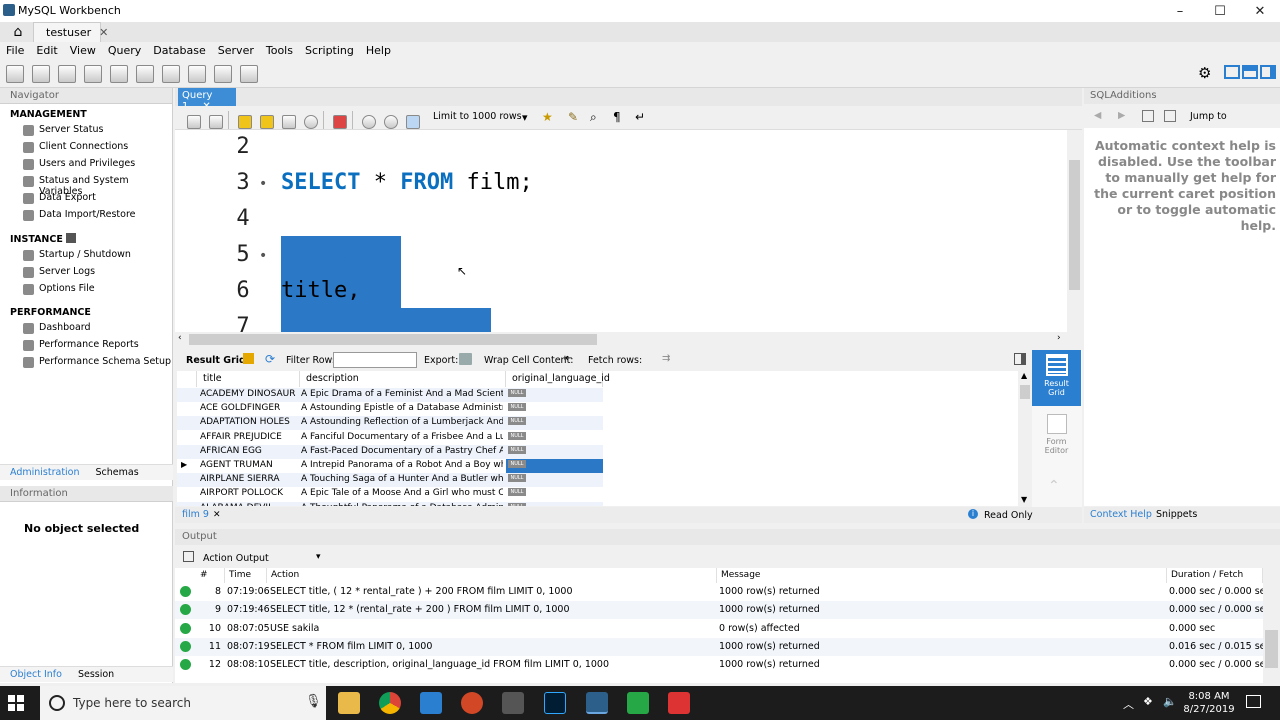 This screenshot has height=720, width=1280. I want to click on nav-startup-shutdown: Startup / Shutdown, so click(86, 255).